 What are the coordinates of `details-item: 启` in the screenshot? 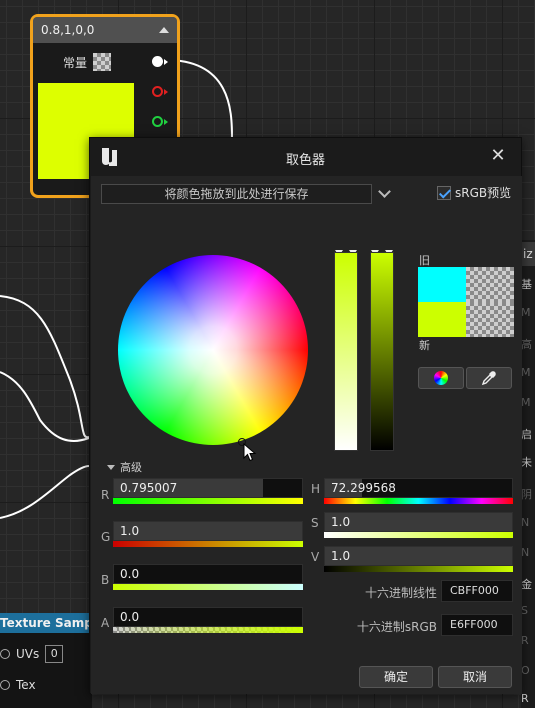 It's located at (526, 434).